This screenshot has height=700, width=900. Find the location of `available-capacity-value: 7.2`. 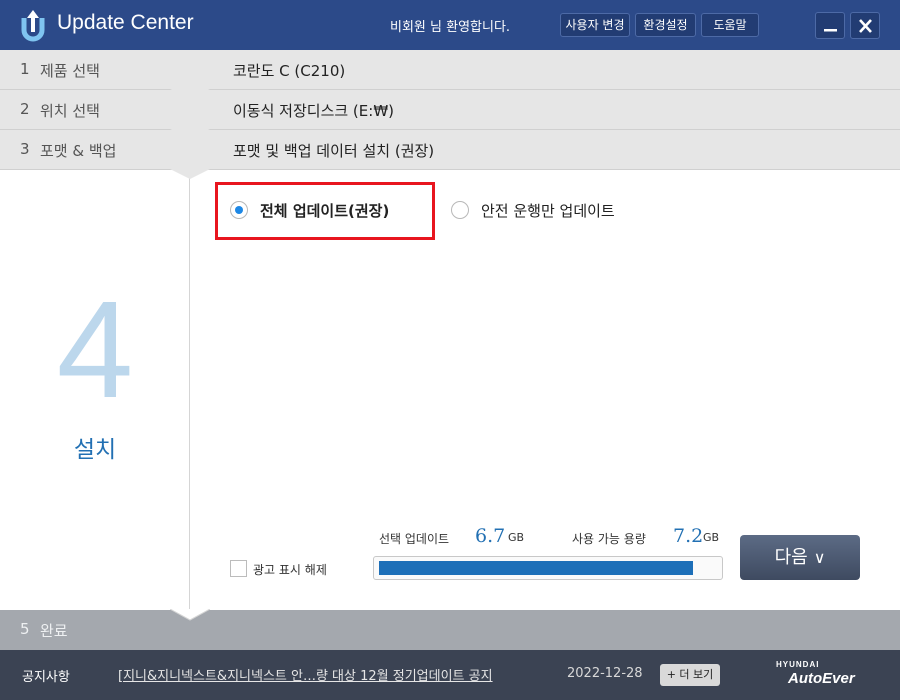

available-capacity-value: 7.2 is located at coordinates (688, 536).